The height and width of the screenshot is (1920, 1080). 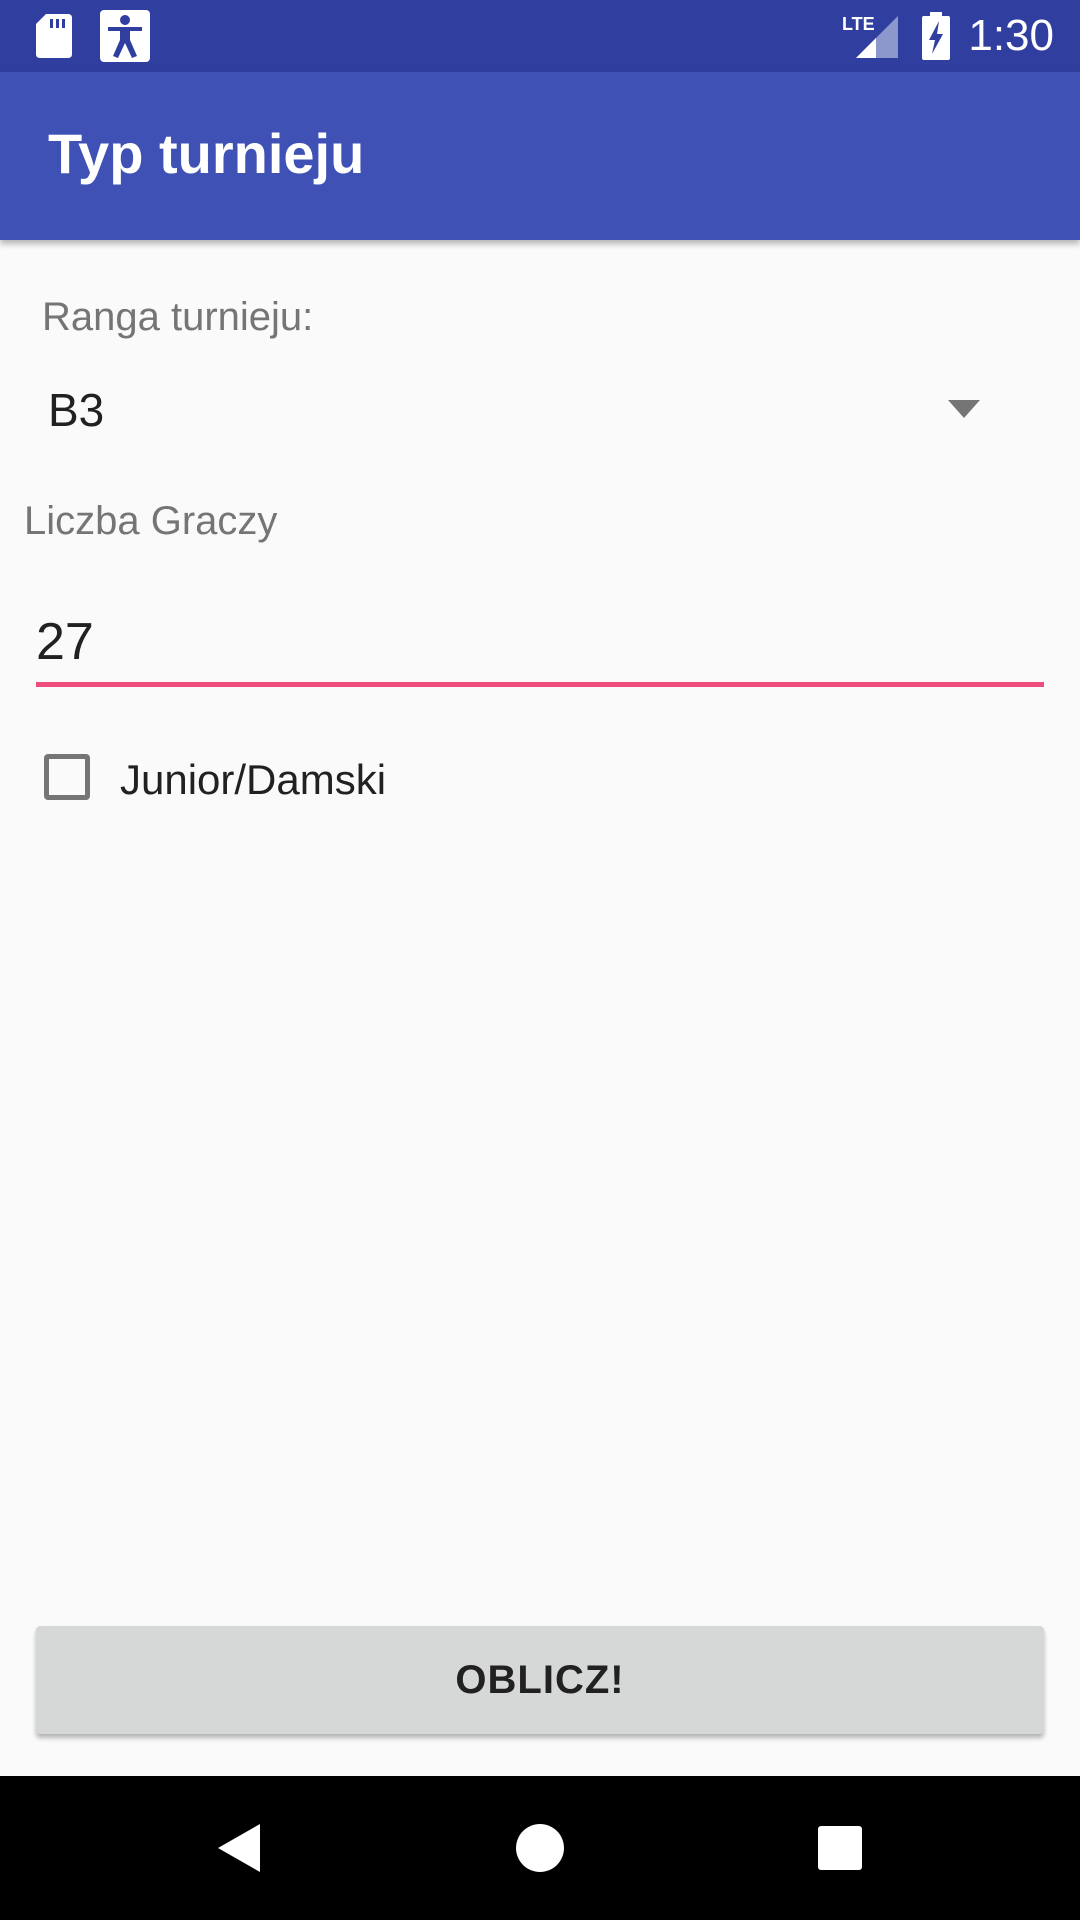 What do you see at coordinates (206, 153) in the screenshot?
I see `page-title: Typ turnieju` at bounding box center [206, 153].